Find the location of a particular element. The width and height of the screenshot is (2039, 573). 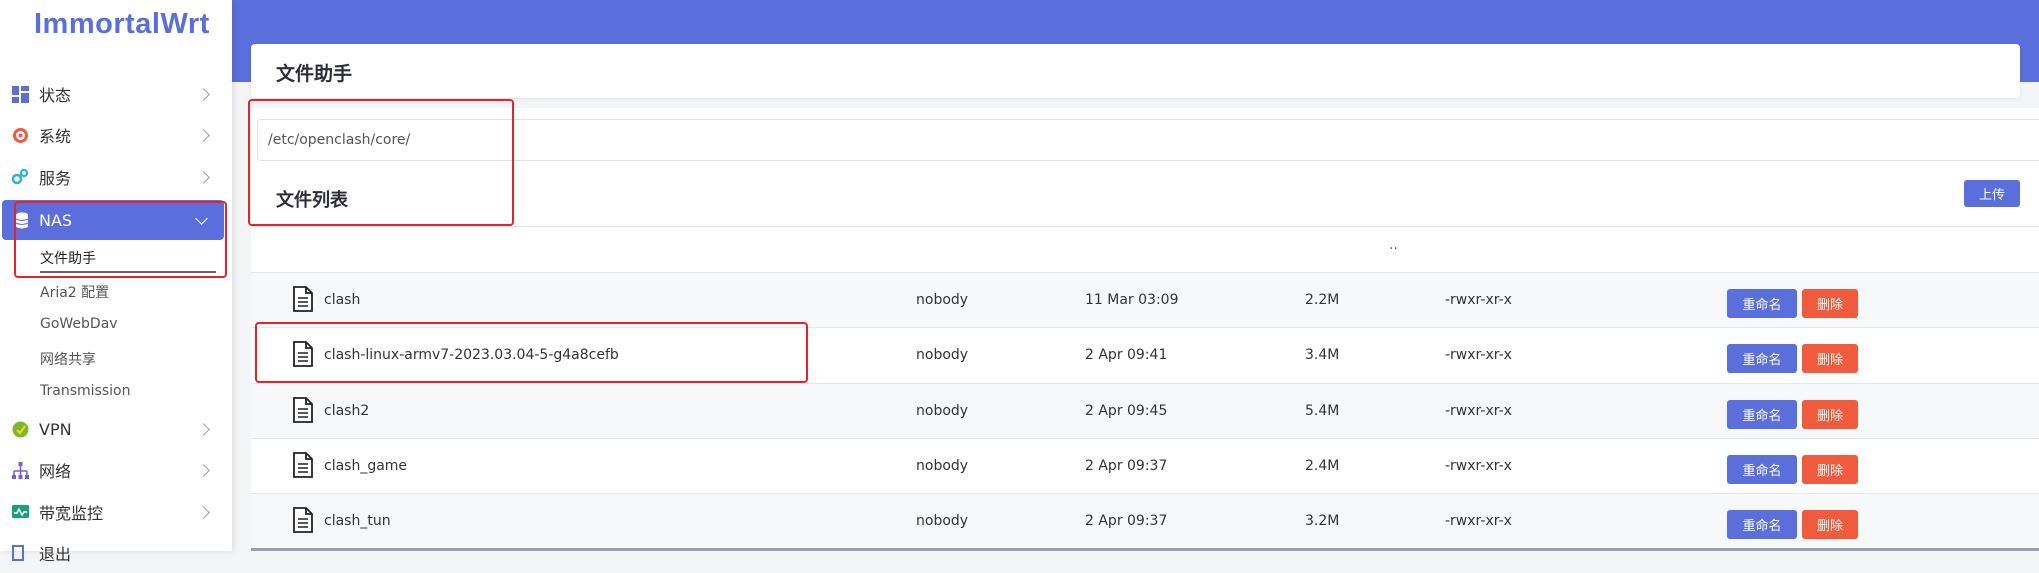

sidebar-subitem-network-share: 网络共享 is located at coordinates (68, 359).